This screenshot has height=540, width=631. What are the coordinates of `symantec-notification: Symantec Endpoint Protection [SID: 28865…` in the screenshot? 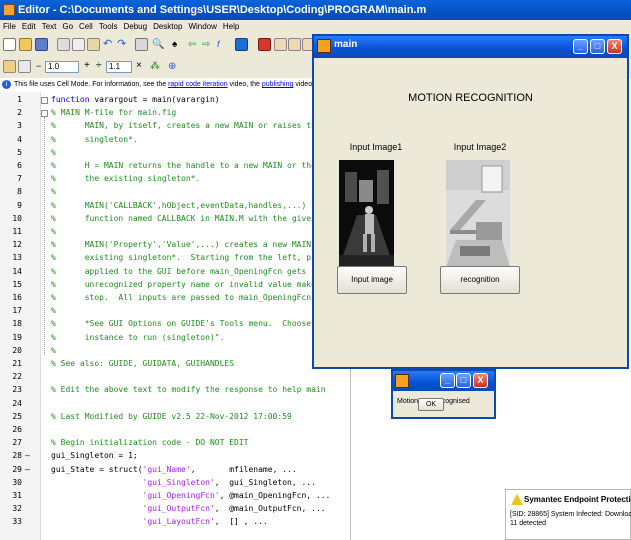 It's located at (568, 514).